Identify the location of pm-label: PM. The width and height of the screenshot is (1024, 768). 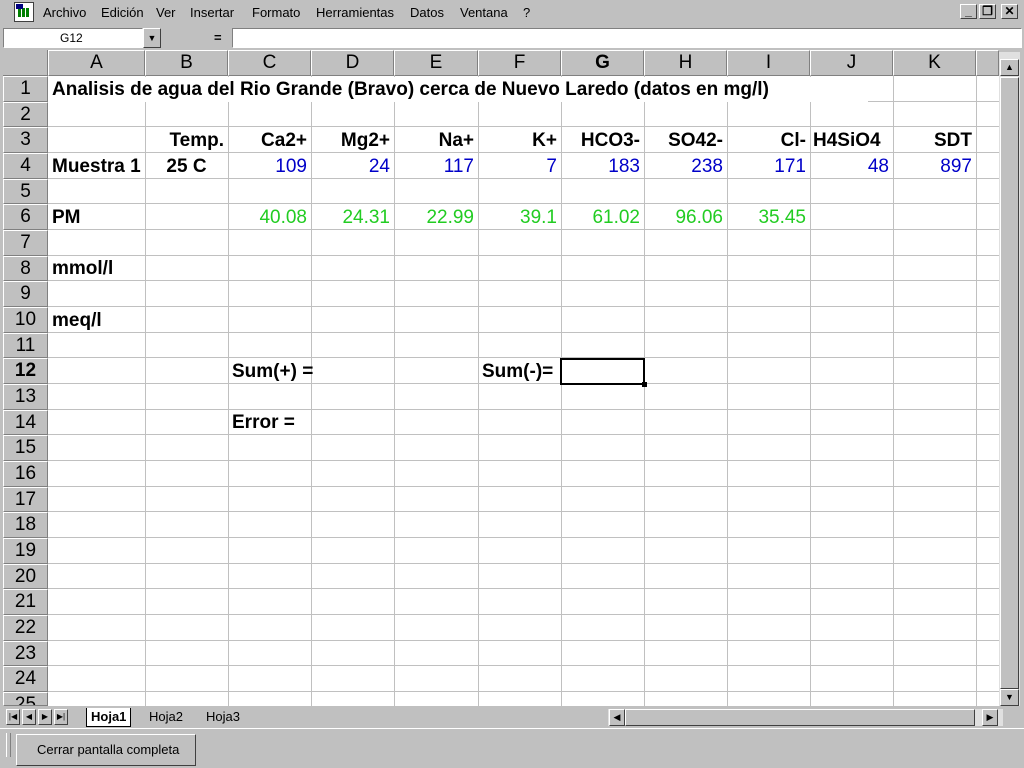
(96, 217).